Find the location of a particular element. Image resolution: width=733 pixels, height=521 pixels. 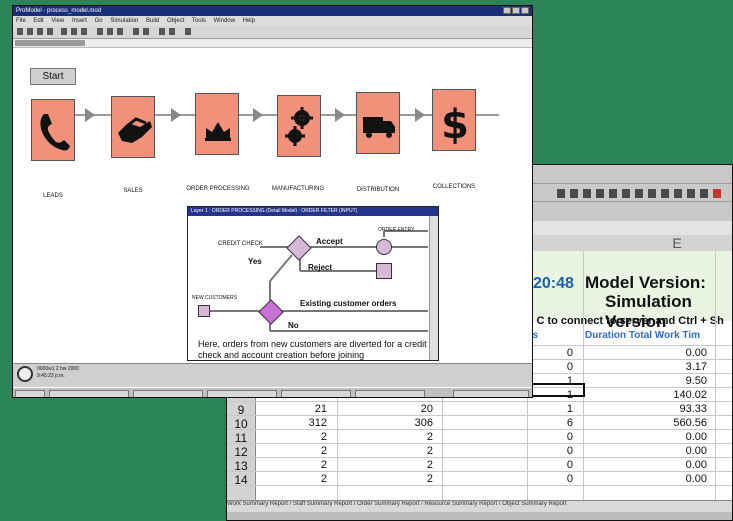

menu-item: Help is located at coordinates (249, 21).